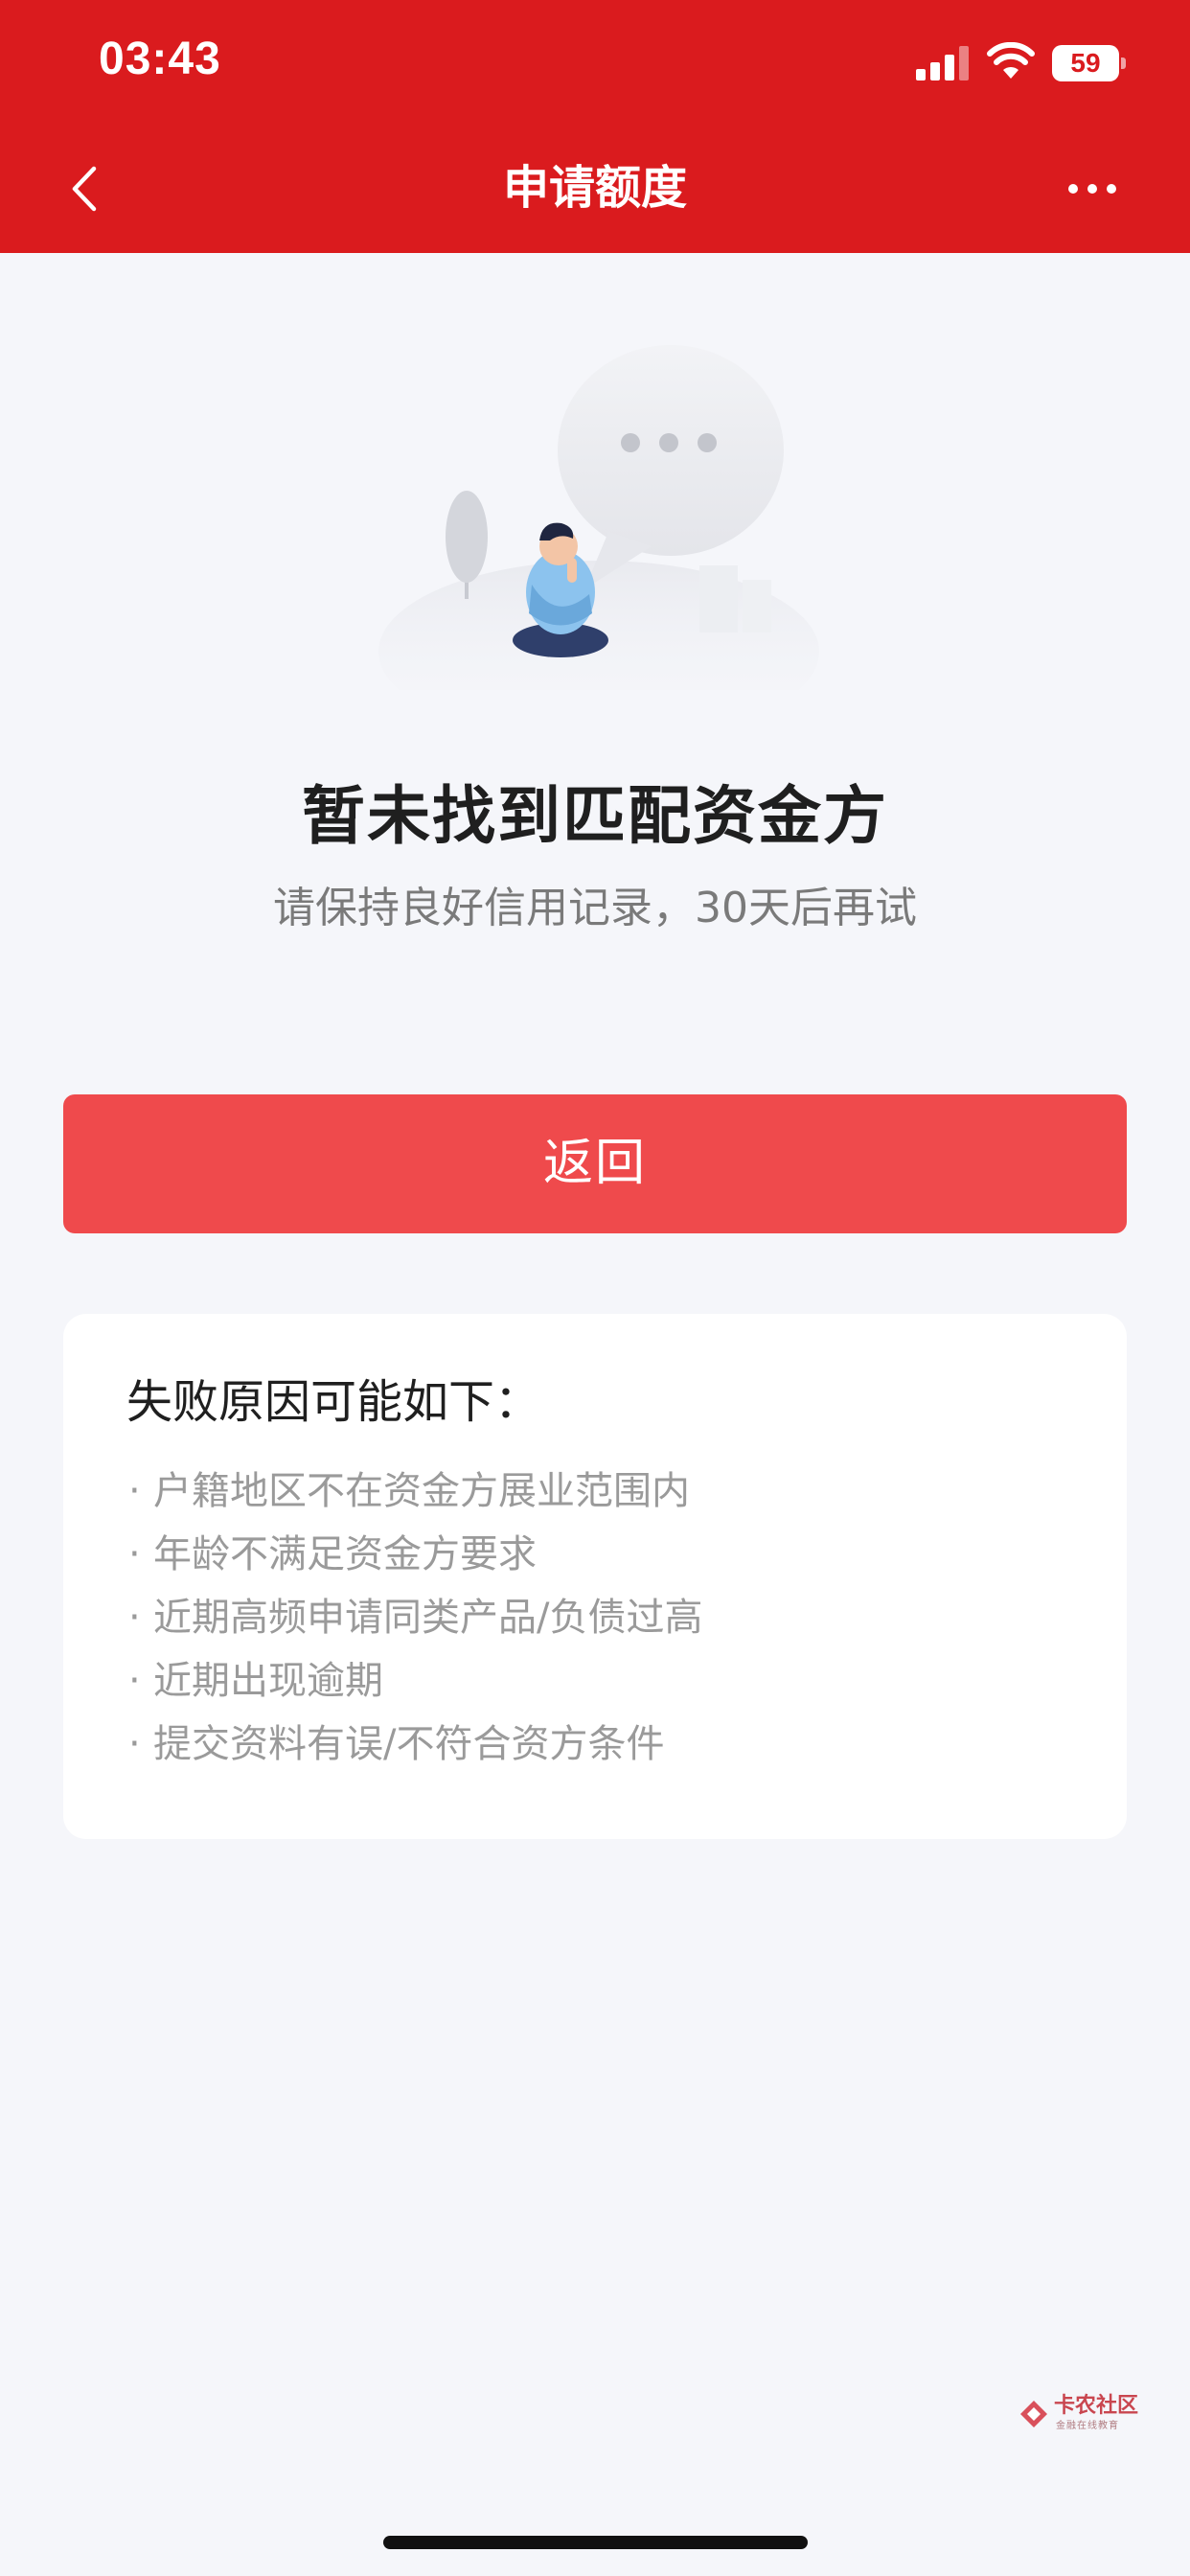 The height and width of the screenshot is (2576, 1190). Describe the element at coordinates (268, 1681) in the screenshot. I see `reason-text: 近期出现逾期` at that location.